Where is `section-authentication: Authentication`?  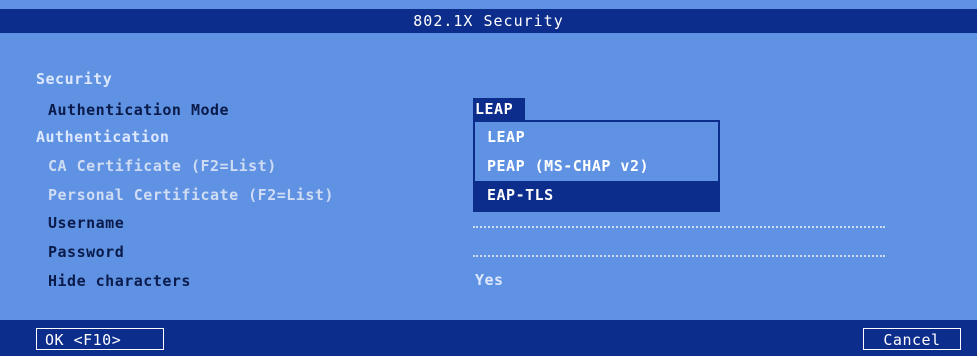
section-authentication: Authentication is located at coordinates (103, 137).